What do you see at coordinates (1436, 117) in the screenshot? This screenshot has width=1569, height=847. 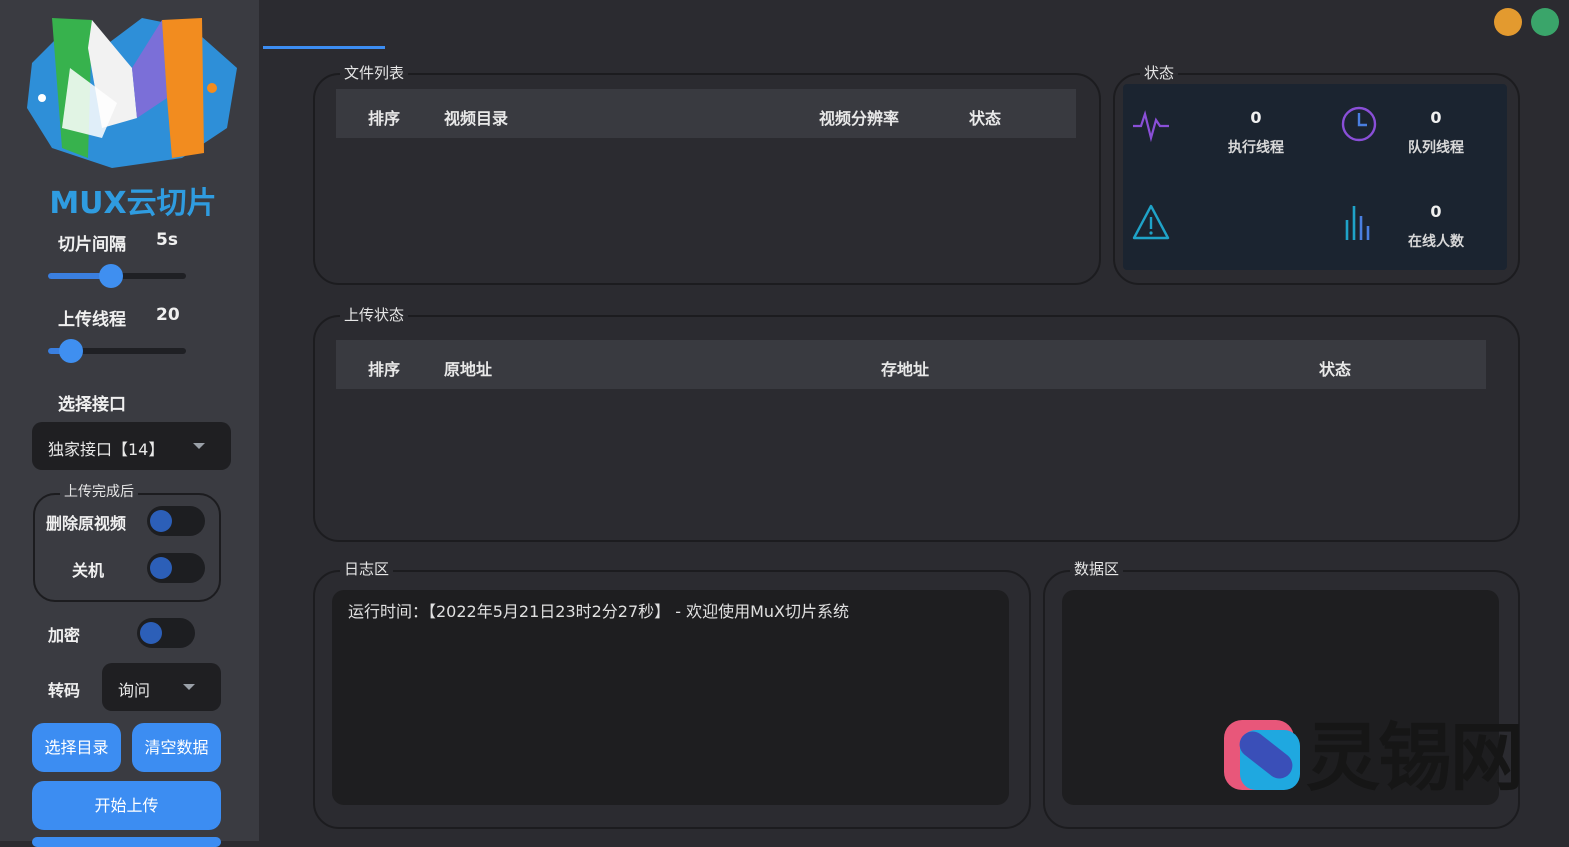 I see `queue-threads-value: 0` at bounding box center [1436, 117].